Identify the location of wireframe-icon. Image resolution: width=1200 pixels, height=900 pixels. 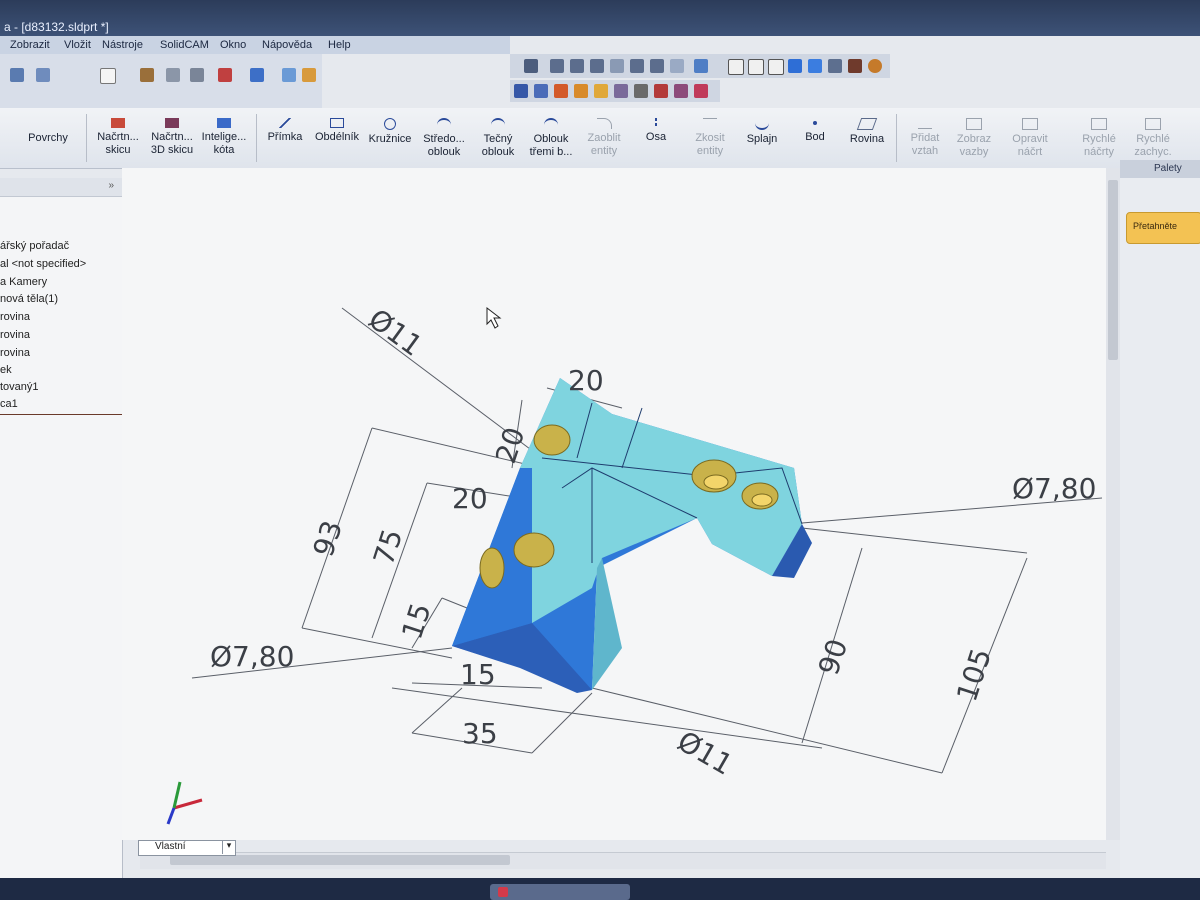
(736, 67).